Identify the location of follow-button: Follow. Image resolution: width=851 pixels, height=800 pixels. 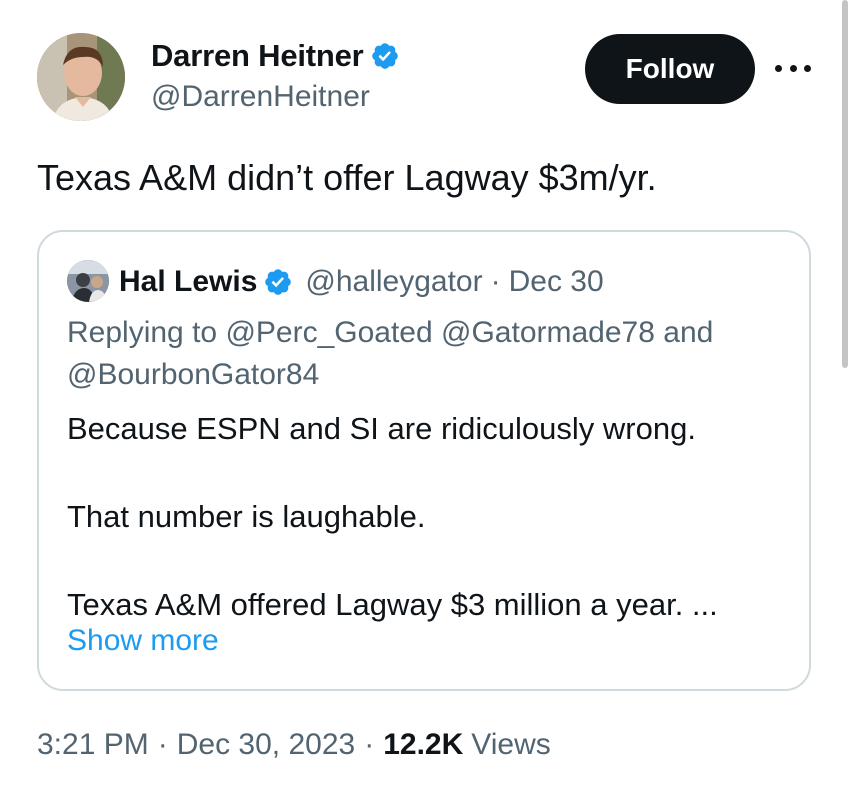
(670, 69).